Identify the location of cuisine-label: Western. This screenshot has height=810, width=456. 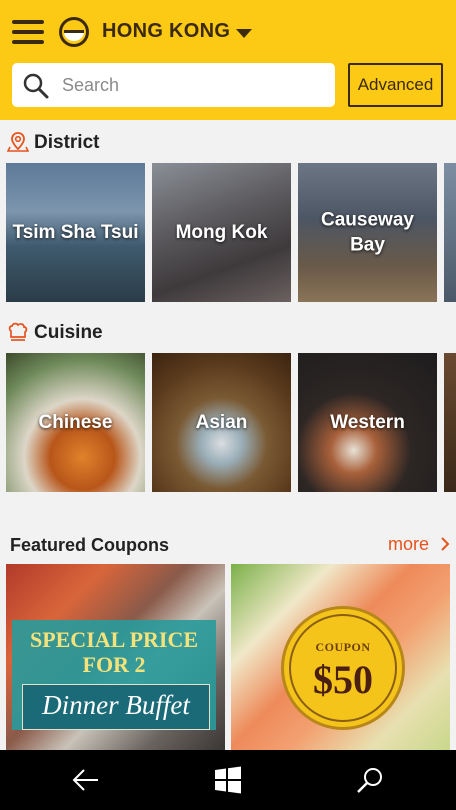
(367, 422).